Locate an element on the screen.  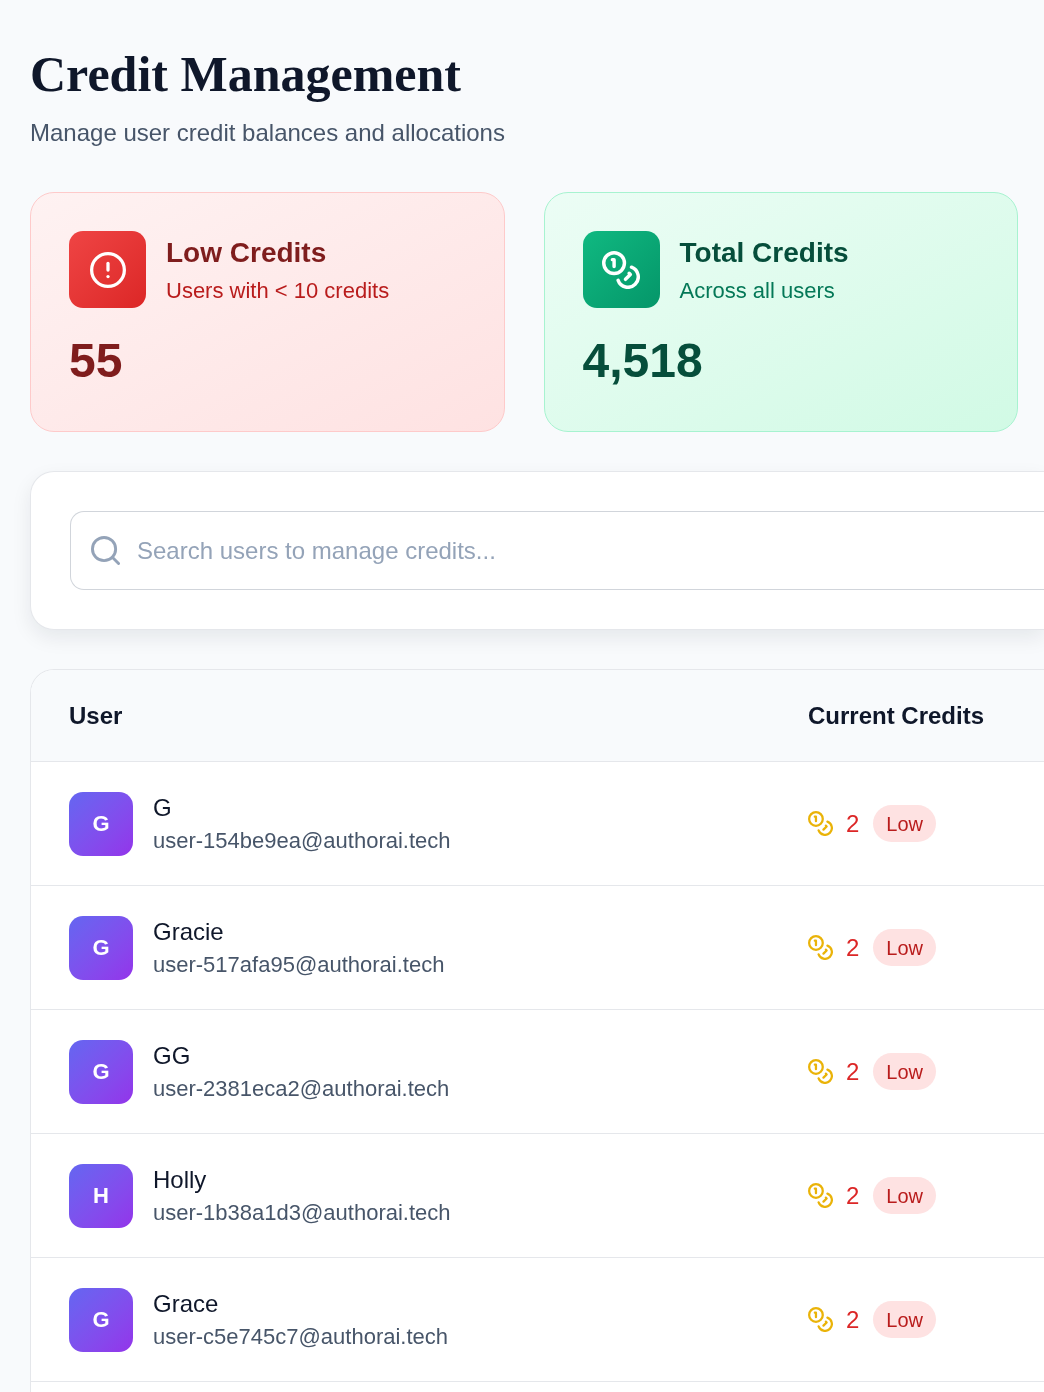
stat-title: Low Credits is located at coordinates (246, 253).